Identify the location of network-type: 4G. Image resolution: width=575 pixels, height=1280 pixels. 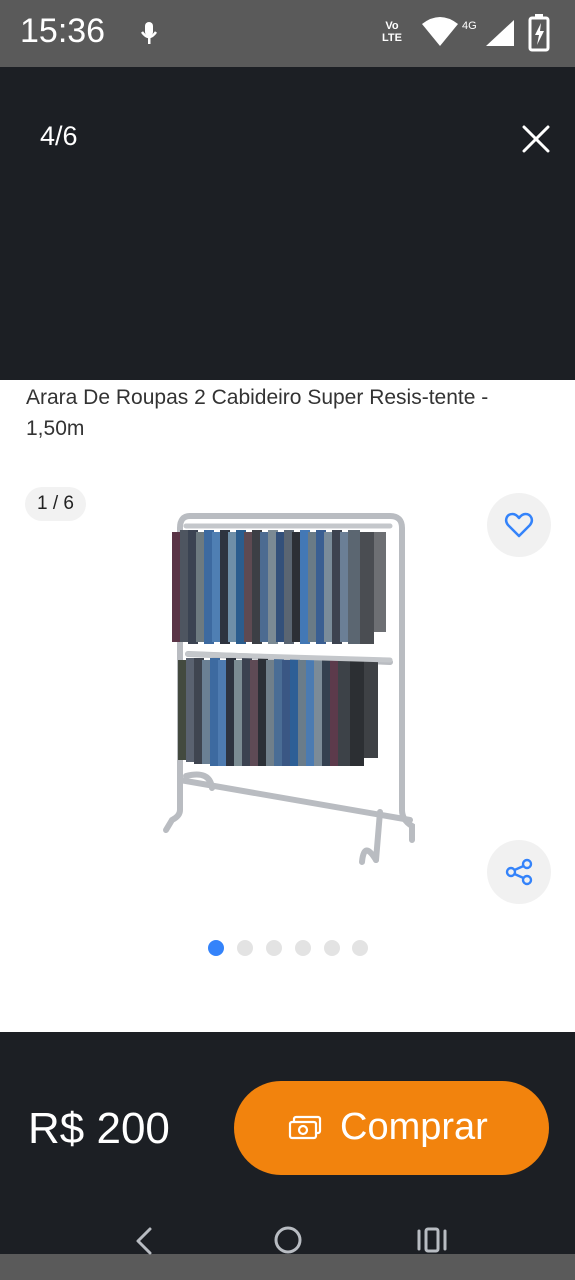
(469, 26).